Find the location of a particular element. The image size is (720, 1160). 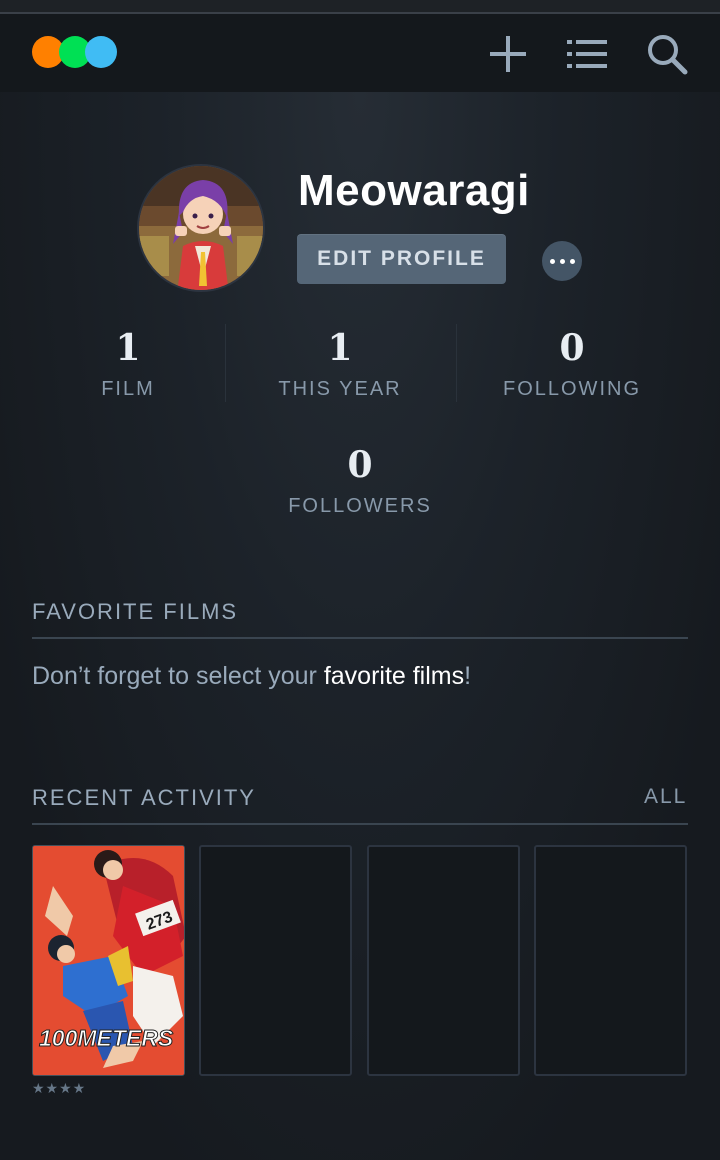

prompt-text-end: ! is located at coordinates (468, 676).